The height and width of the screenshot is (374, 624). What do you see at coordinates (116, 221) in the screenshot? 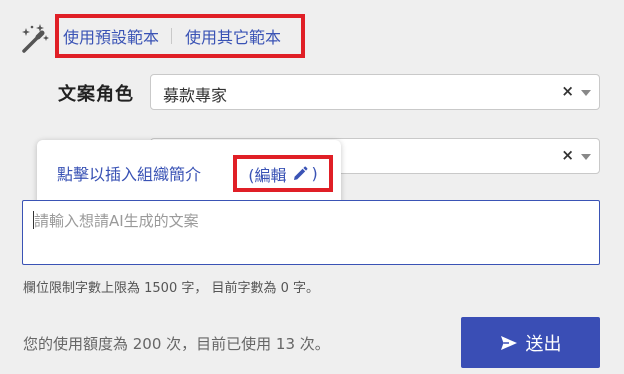
I see `prompt-placeholder: 請輸入想請AI生成的文案` at bounding box center [116, 221].